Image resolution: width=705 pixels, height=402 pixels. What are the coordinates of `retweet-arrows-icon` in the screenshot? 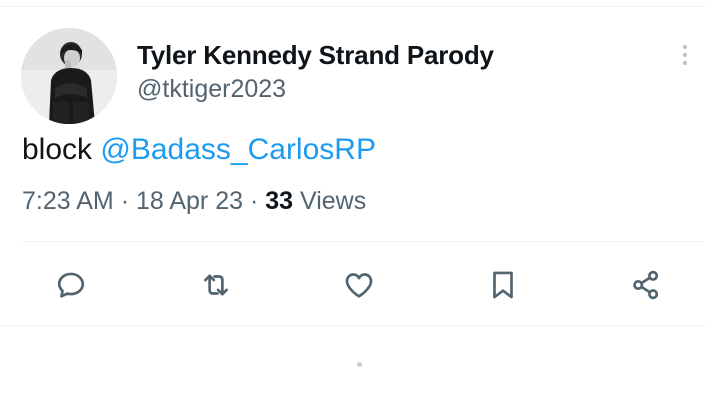 It's located at (216, 285).